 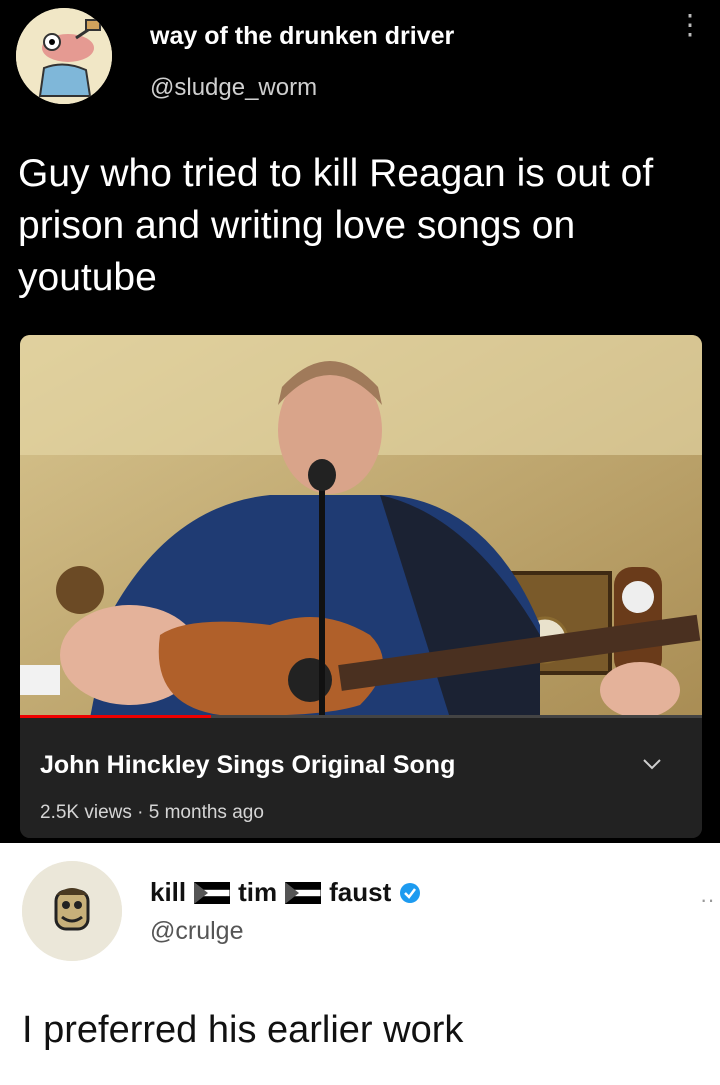 What do you see at coordinates (690, 25) in the screenshot?
I see `vertical-dots-icon: ⋮` at bounding box center [690, 25].